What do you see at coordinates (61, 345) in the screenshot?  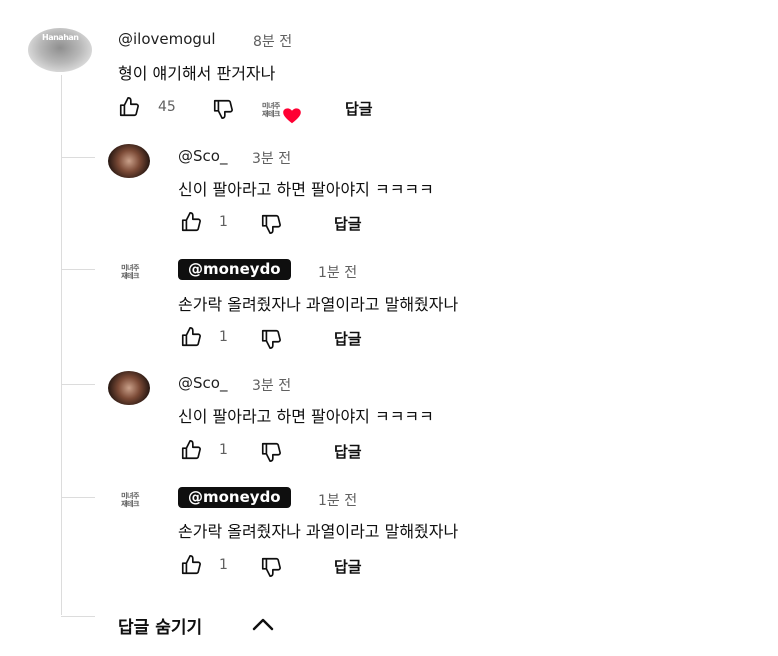 I see `thread-line` at bounding box center [61, 345].